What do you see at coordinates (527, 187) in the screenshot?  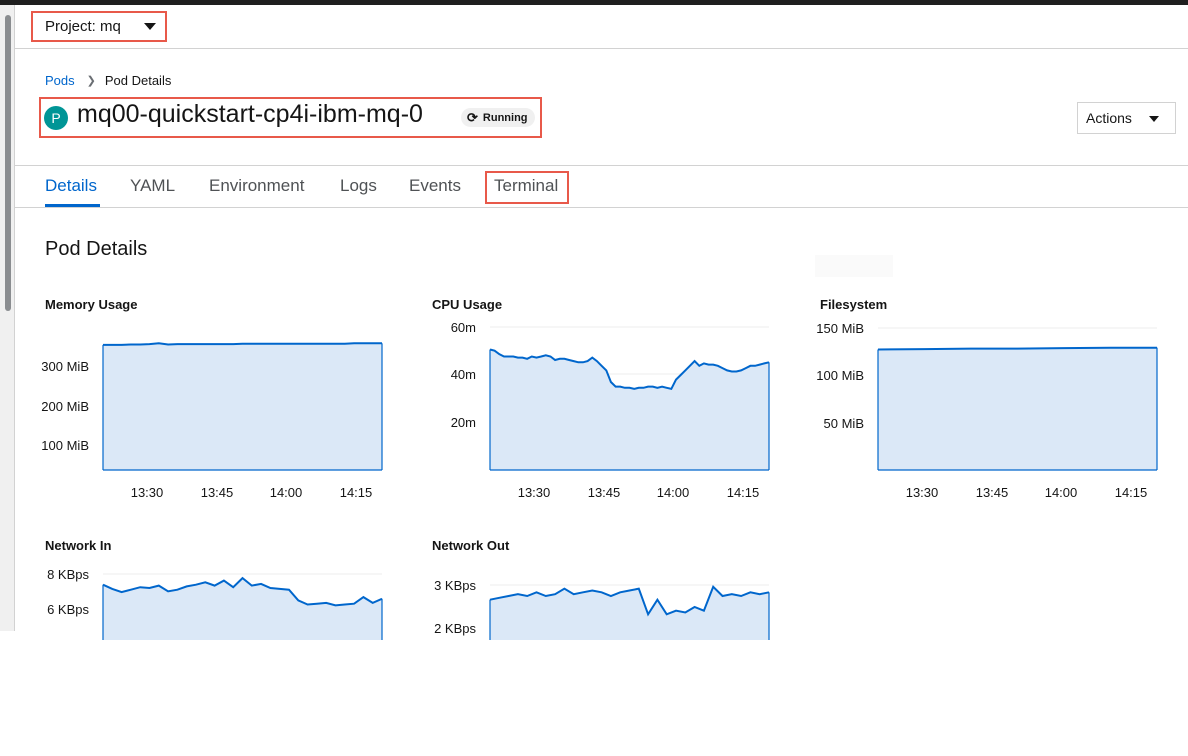 I see `terminal-tab-highlight` at bounding box center [527, 187].